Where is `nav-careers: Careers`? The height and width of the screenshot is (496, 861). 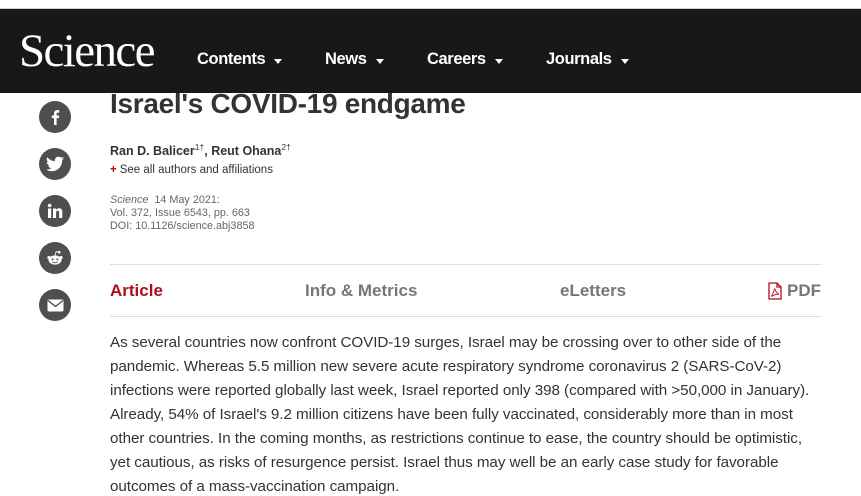
nav-careers: Careers is located at coordinates (465, 59).